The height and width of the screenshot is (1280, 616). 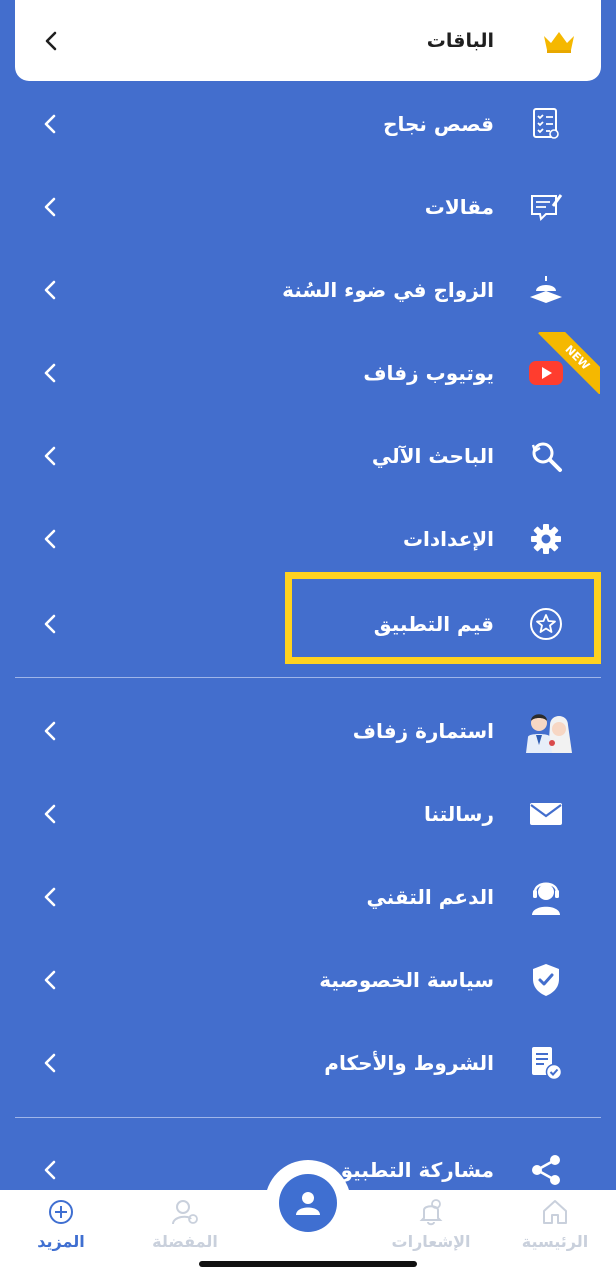 What do you see at coordinates (308, 813) in the screenshot?
I see `menu-item-our-message: رسالتنا` at bounding box center [308, 813].